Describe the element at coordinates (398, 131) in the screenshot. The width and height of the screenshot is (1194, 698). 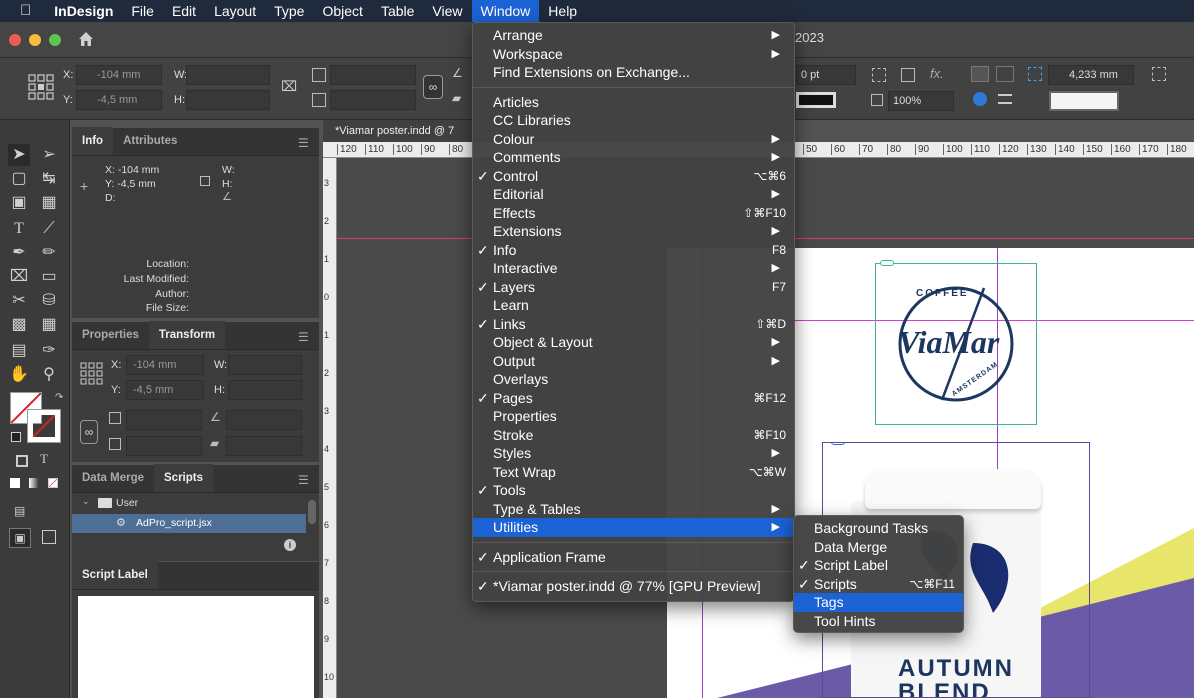
I see `document-tab: *Viamar poster.indd @ 7` at that location.